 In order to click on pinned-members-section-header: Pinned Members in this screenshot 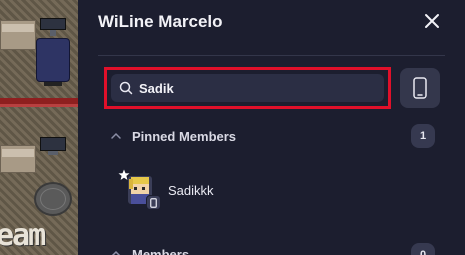, I will do `click(173, 136)`.